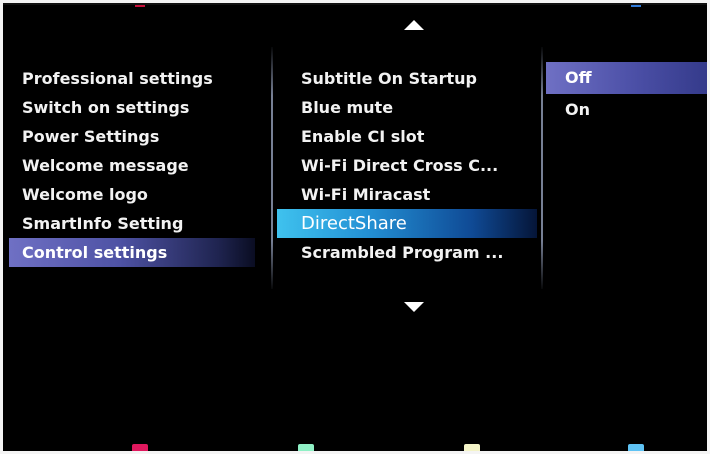  What do you see at coordinates (132, 136) in the screenshot?
I see `menu-item-power-settings: Power Settings` at bounding box center [132, 136].